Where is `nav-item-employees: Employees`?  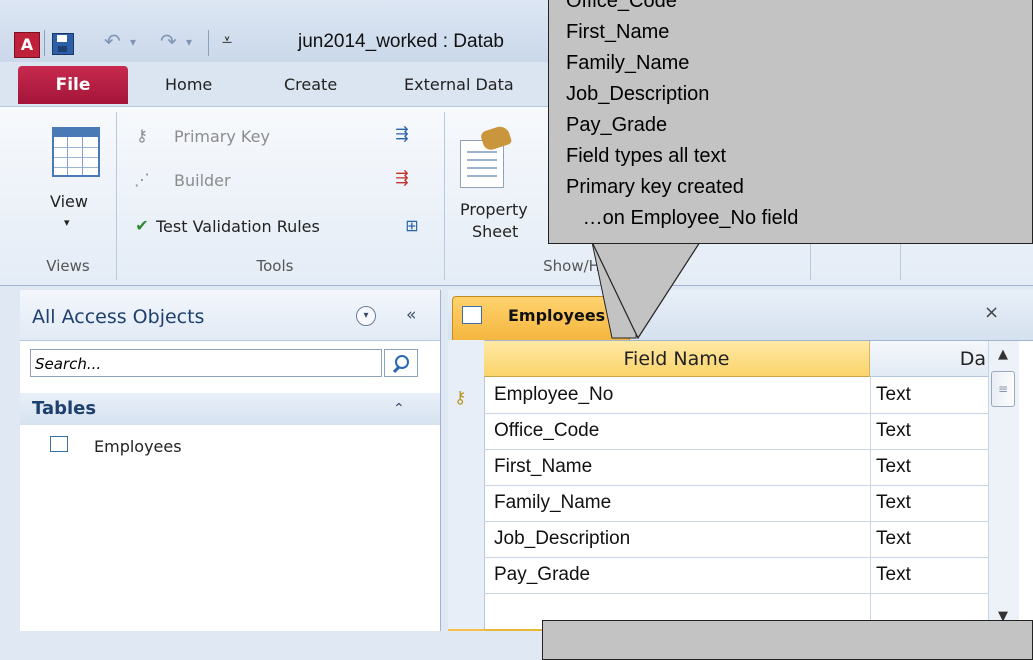
nav-item-employees: Employees is located at coordinates (138, 447).